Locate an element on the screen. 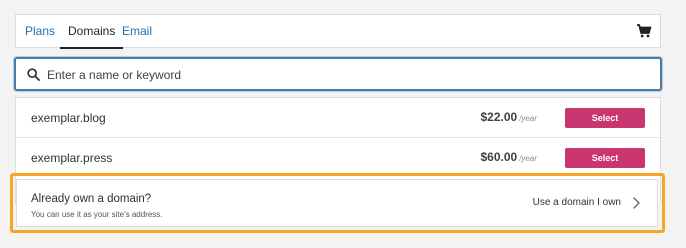 Image resolution: width=686 pixels, height=248 pixels. chevron-right-icon is located at coordinates (636, 203).